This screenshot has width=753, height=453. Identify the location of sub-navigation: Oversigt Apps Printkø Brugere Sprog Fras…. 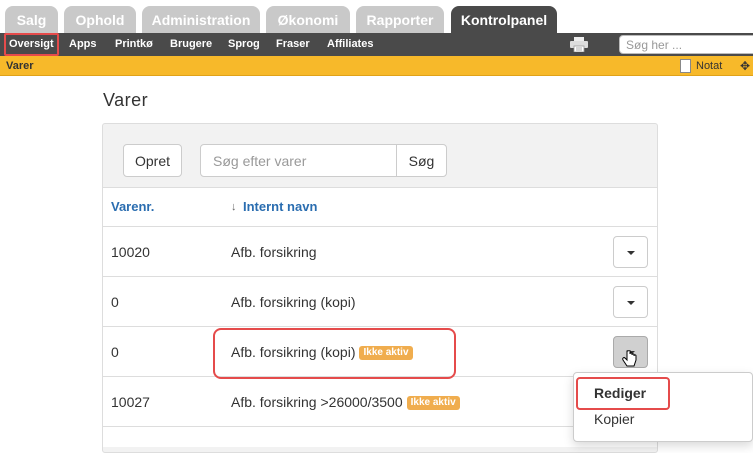
(376, 44).